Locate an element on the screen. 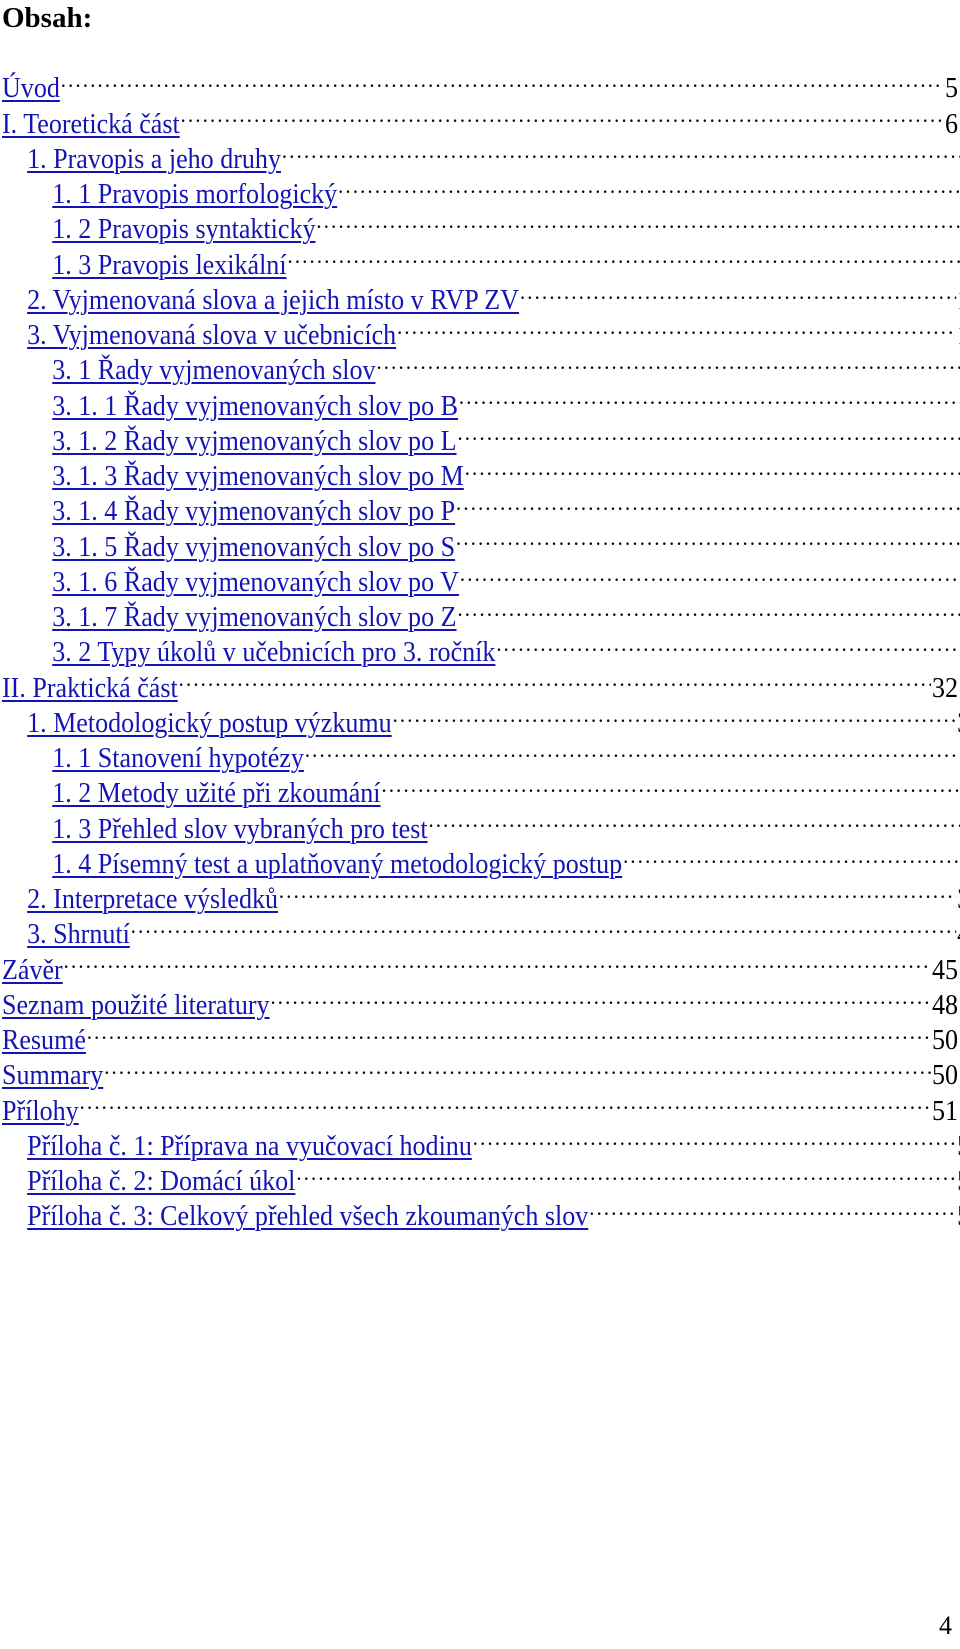  toc-entry: 1. 2 Metody užité při zkoumání32 is located at coordinates (481, 788).